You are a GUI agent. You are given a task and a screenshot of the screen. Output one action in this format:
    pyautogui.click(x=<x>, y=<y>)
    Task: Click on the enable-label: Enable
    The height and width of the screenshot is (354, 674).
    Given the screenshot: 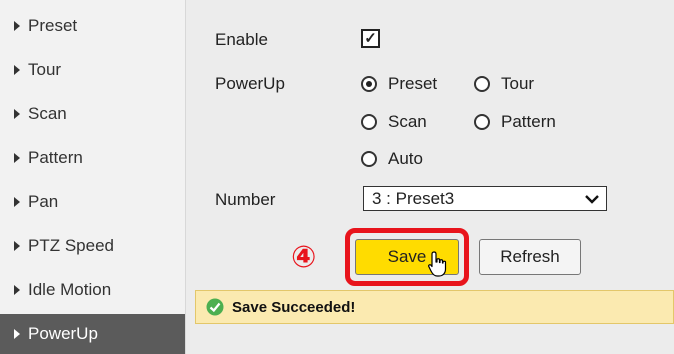 What is the action you would take?
    pyautogui.click(x=241, y=39)
    